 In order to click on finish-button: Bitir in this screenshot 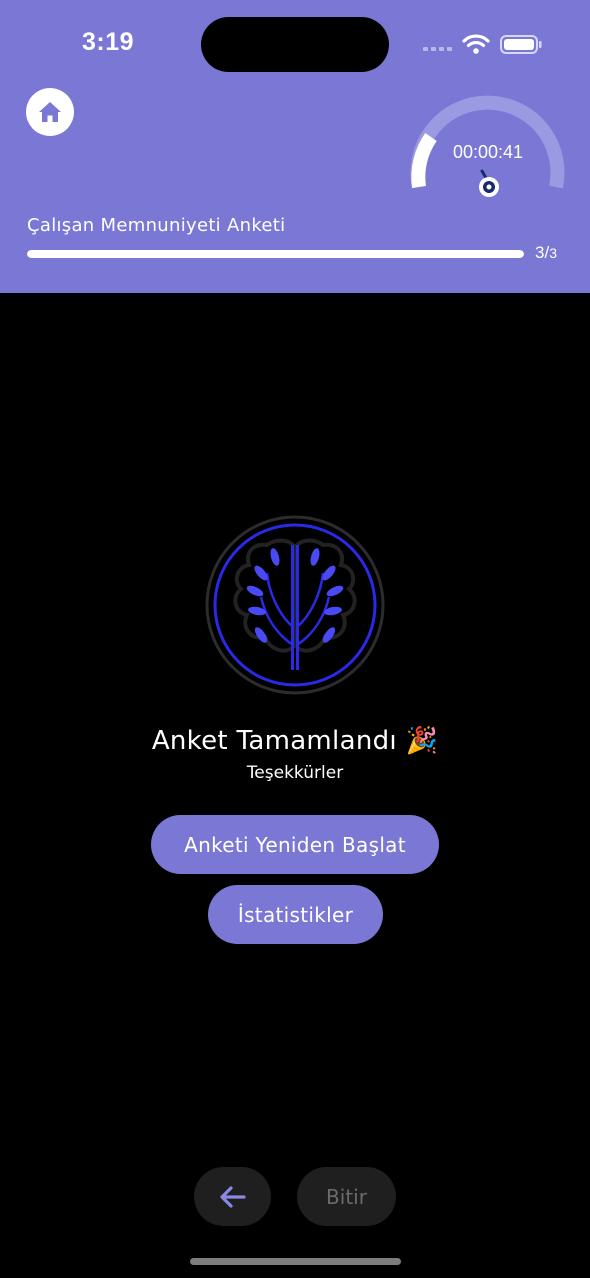, I will do `click(346, 1196)`.